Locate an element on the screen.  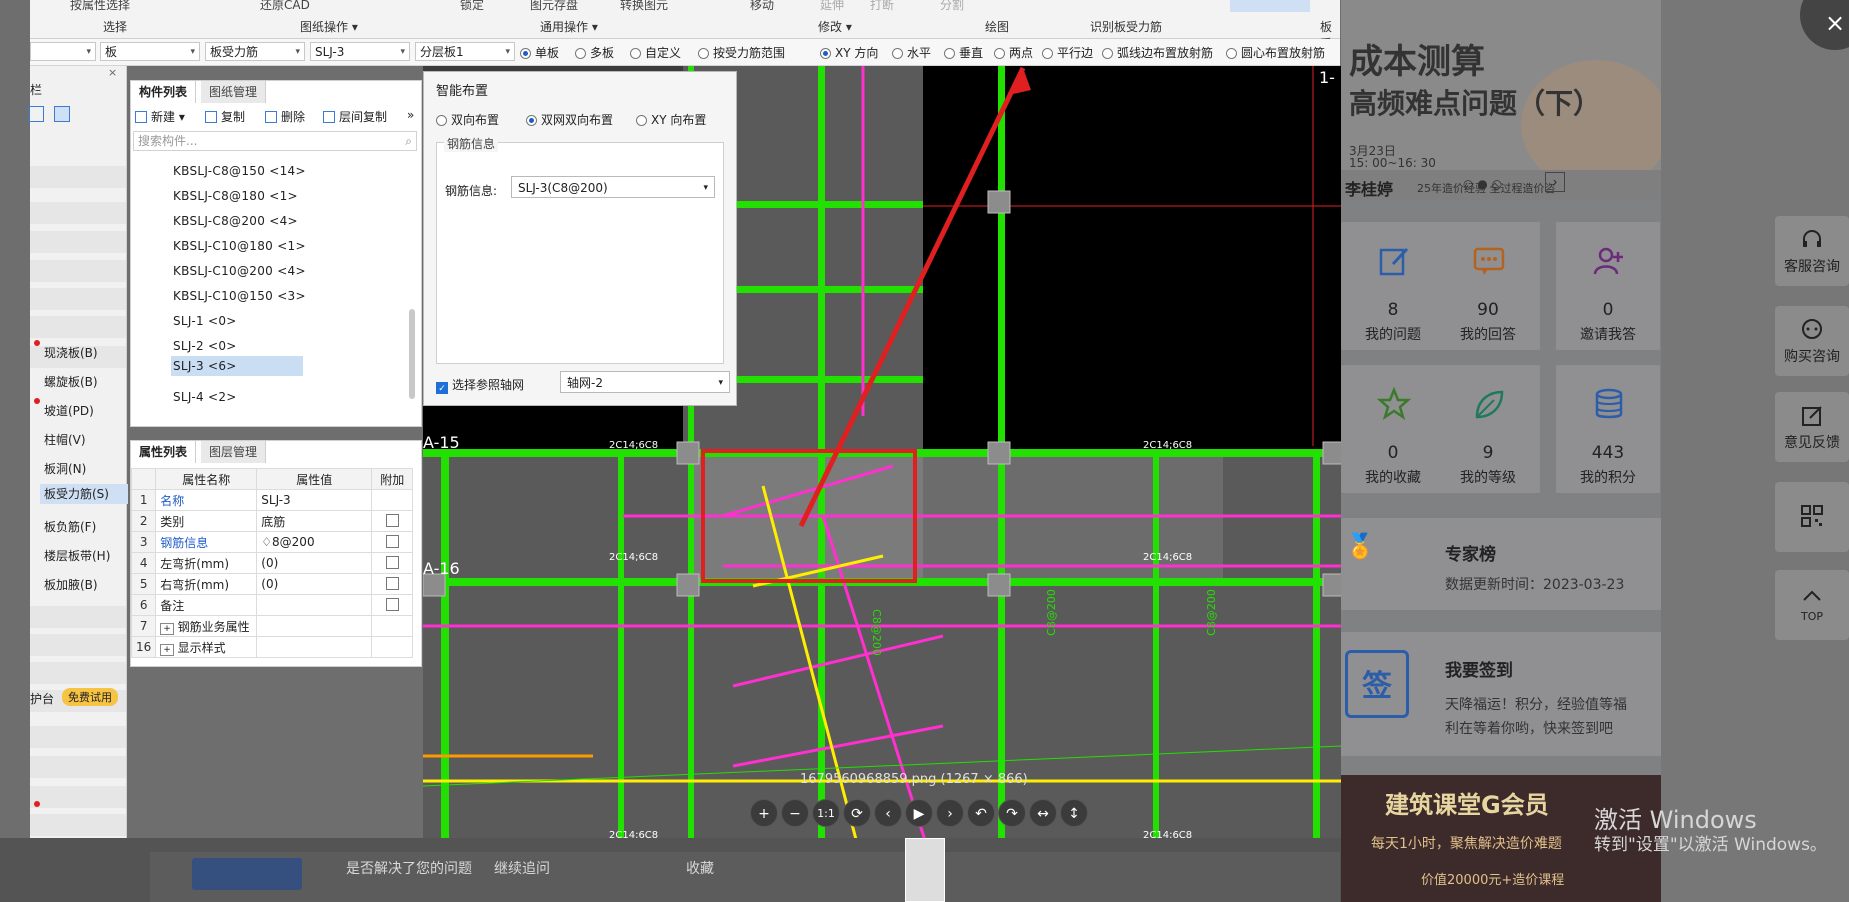
rotate-left-button: ↶ is located at coordinates (981, 813).